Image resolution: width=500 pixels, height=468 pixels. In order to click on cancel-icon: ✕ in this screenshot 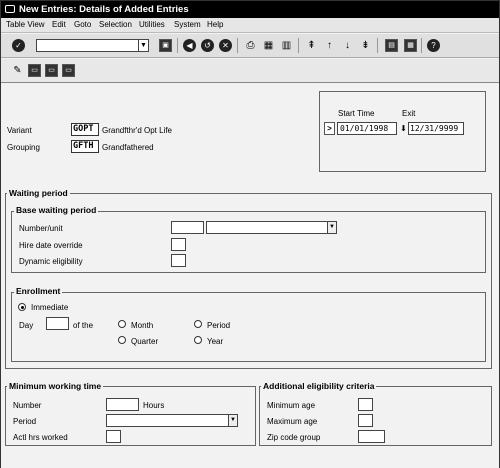, I will do `click(225, 45)`.